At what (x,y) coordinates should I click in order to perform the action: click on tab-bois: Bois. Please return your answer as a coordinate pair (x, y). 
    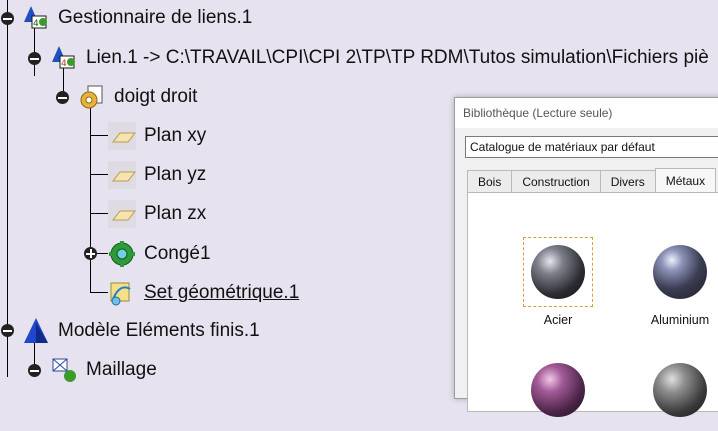
    Looking at the image, I should click on (490, 182).